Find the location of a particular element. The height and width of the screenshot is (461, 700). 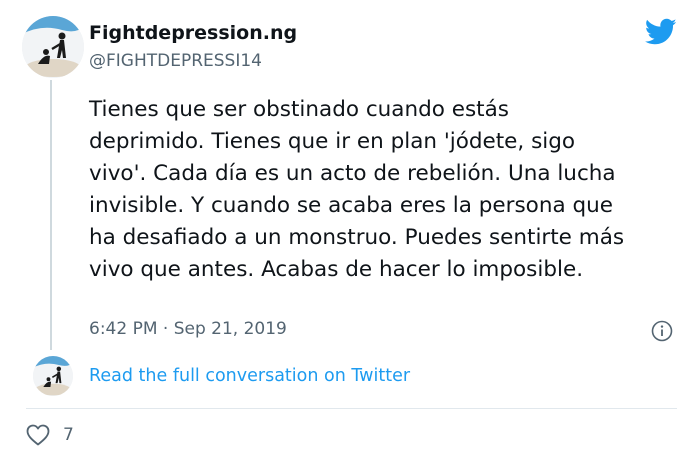

tweet-timestamp: 6:42 PM · Sep 21, 2019 is located at coordinates (188, 329).